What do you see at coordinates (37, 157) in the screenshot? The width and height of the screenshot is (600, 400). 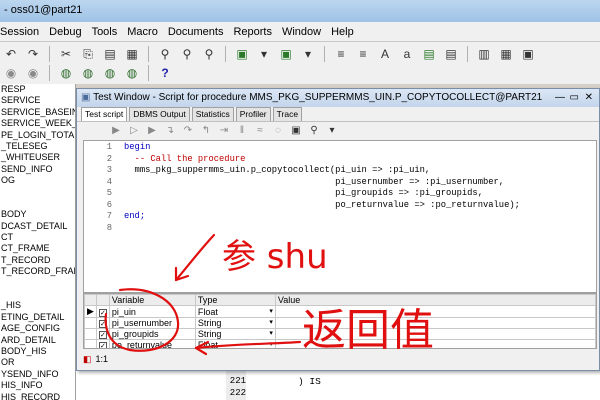 I see `object-list-item: _WHITEUSER` at bounding box center [37, 157].